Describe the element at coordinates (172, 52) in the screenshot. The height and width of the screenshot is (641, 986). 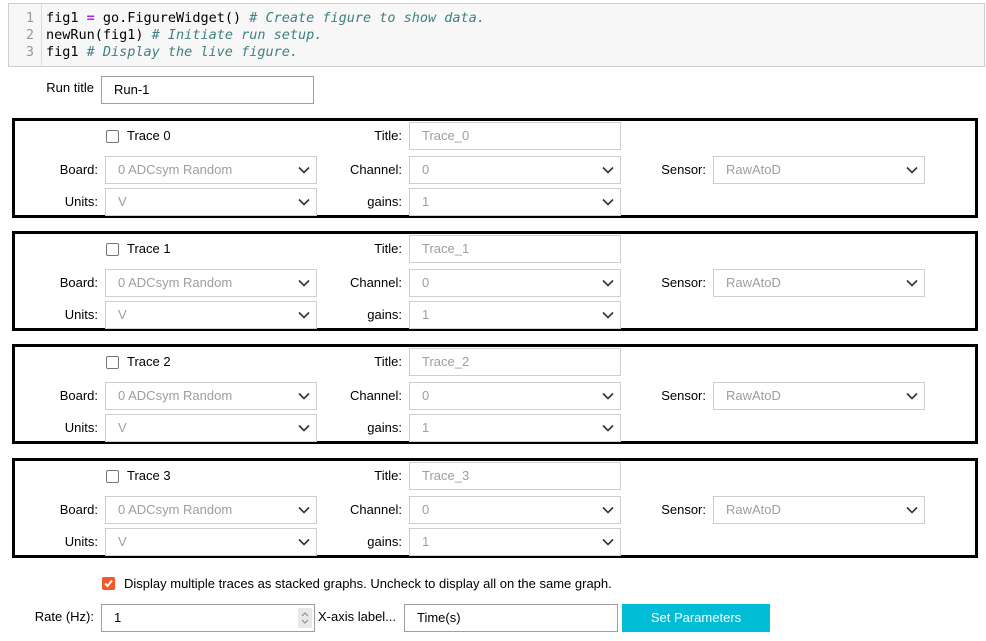
I see `code-line: fig1 # Display the live figure.` at that location.